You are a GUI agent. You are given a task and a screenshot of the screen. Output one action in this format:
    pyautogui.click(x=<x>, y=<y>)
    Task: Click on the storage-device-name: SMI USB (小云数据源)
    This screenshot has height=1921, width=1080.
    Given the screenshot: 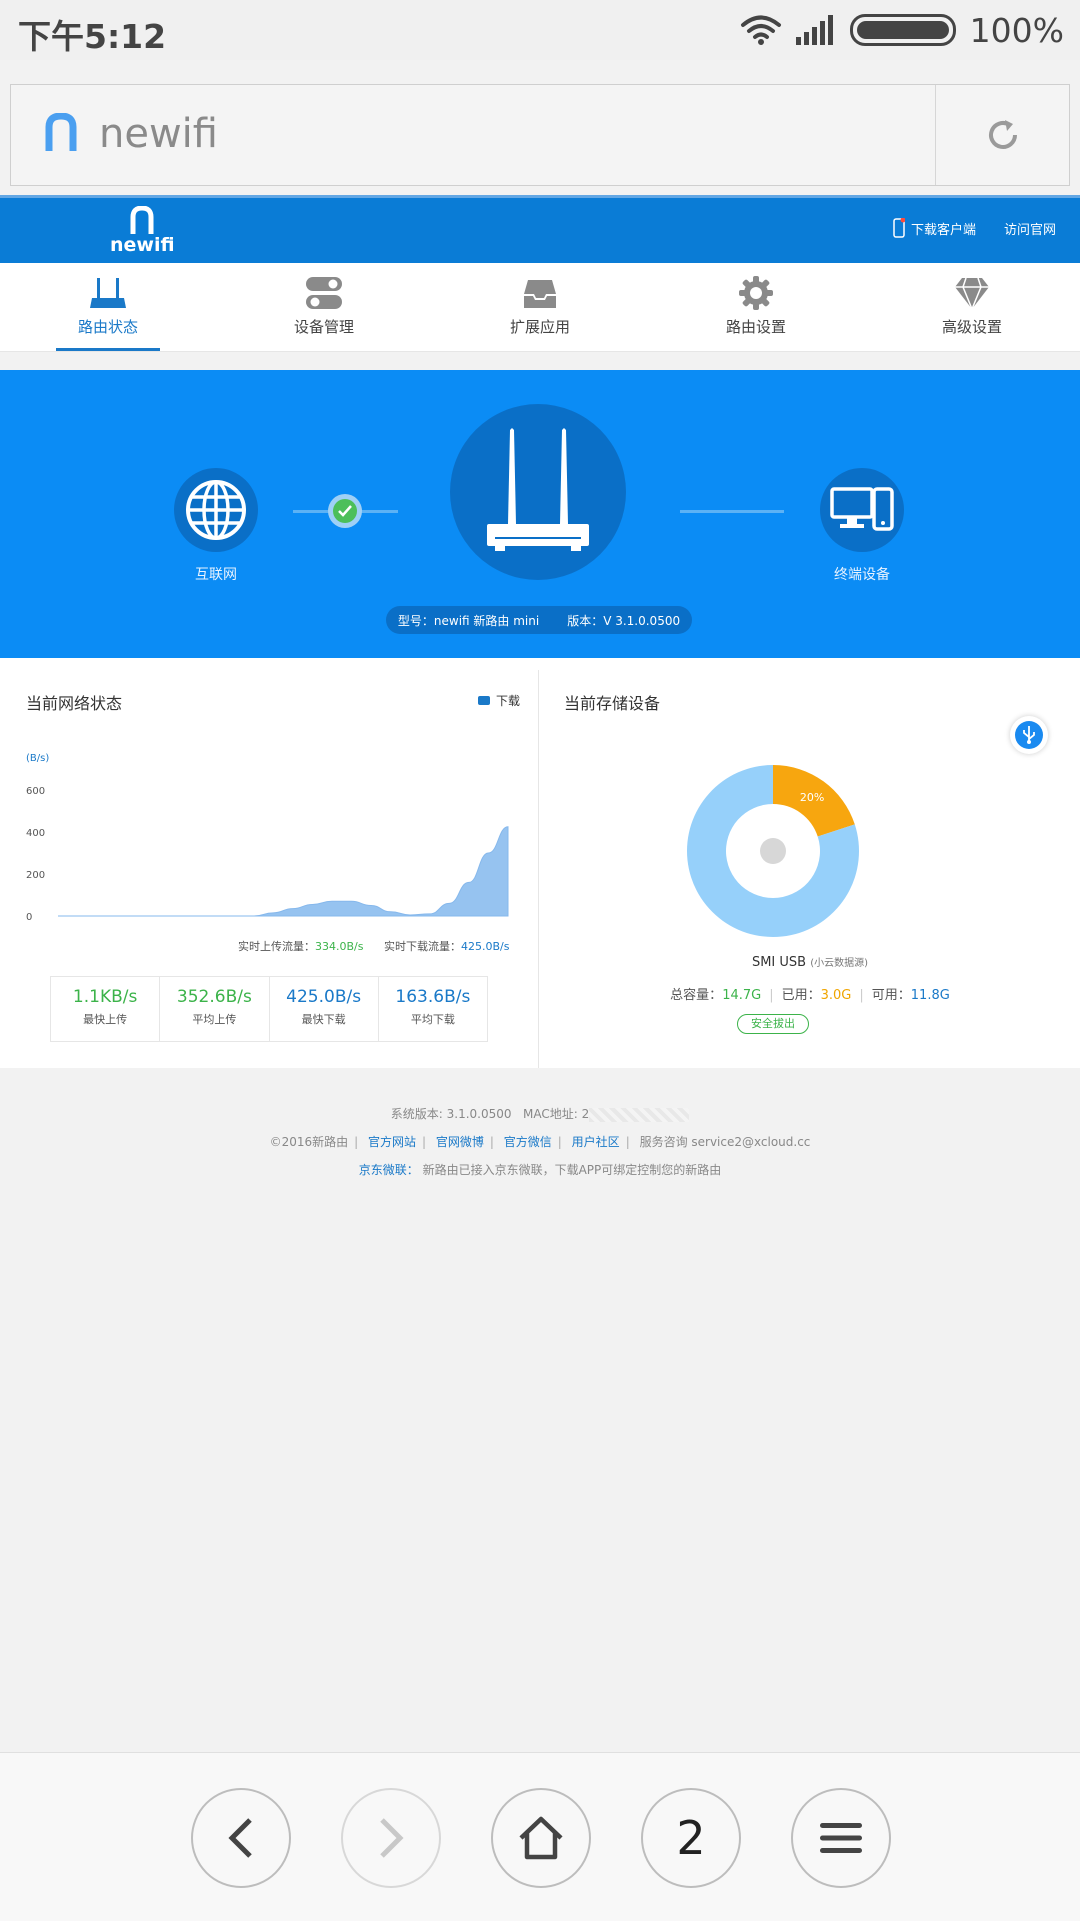 What is the action you would take?
    pyautogui.click(x=810, y=962)
    